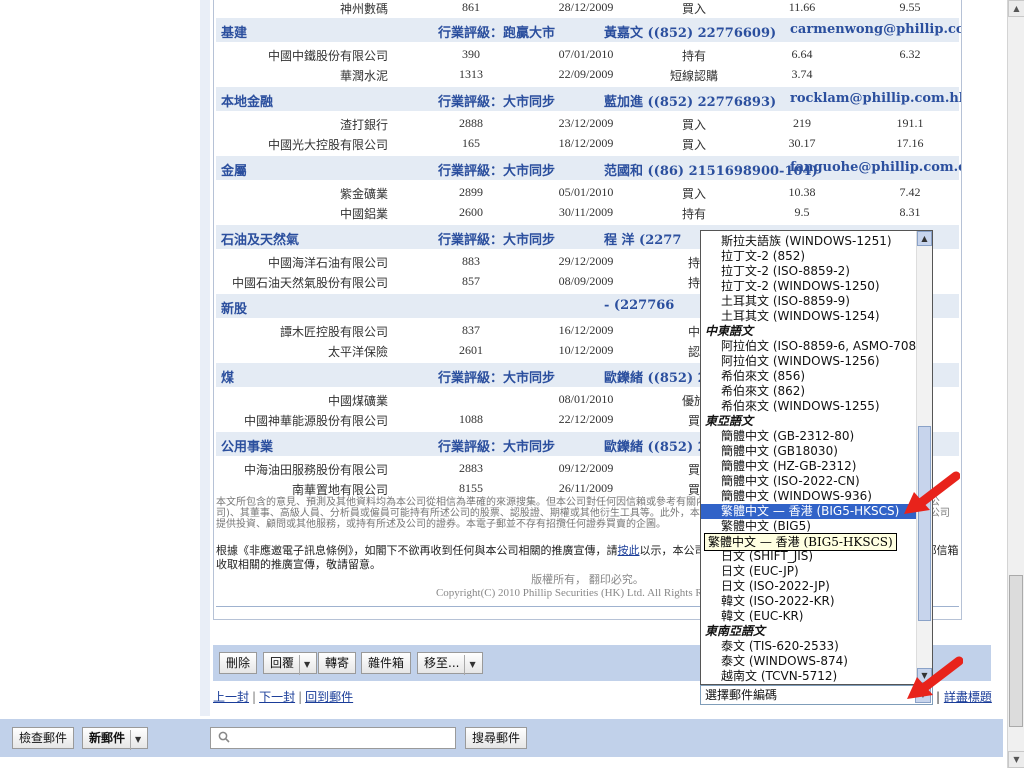  Describe the element at coordinates (809, 376) in the screenshot. I see `encoding-option: 希伯來文 (856)` at that location.